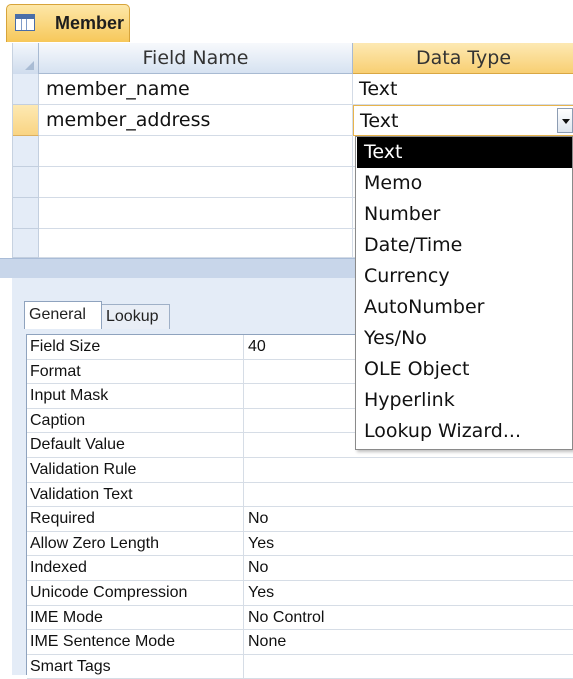  Describe the element at coordinates (464, 338) in the screenshot. I see `dropdown-option-yes-no: Yes/No` at that location.